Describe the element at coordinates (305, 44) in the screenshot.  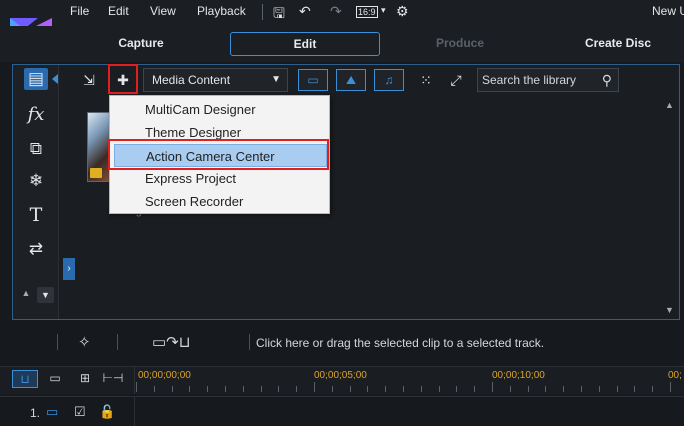
I see `tab-edit: Edit` at that location.